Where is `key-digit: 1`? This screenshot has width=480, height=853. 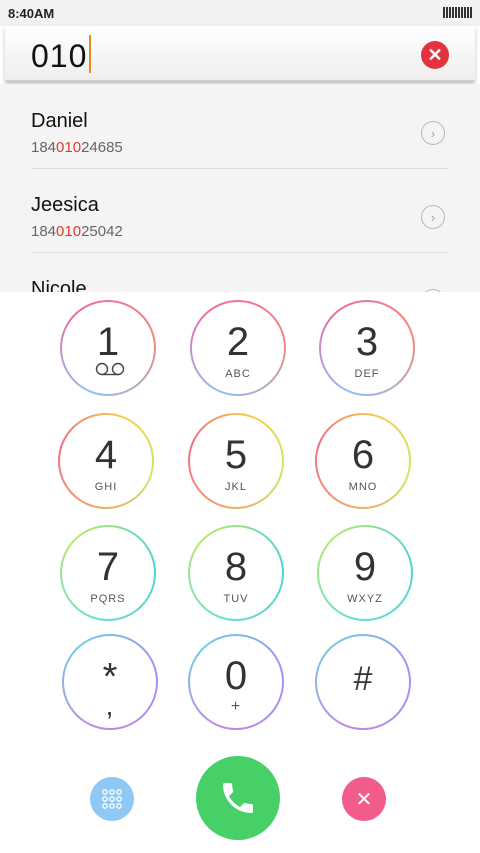 key-digit: 1 is located at coordinates (108, 342).